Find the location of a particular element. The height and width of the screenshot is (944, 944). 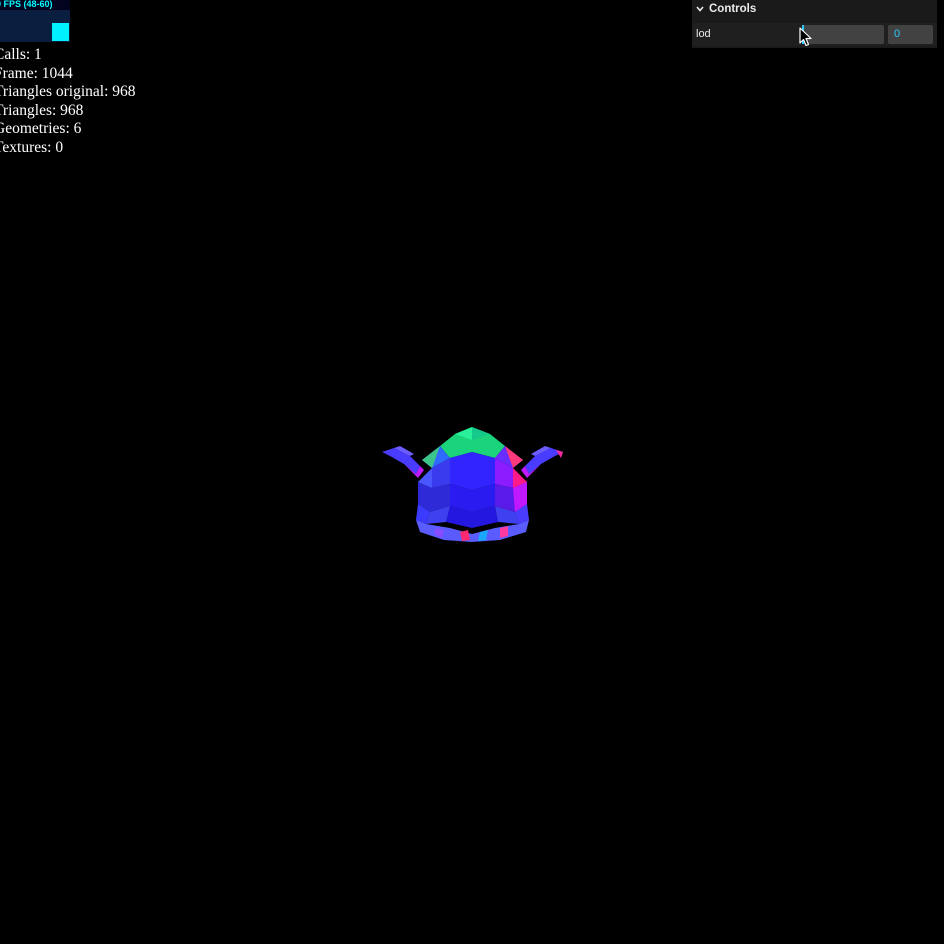

controls-panel: Controls lod 0 is located at coordinates (814, 24).